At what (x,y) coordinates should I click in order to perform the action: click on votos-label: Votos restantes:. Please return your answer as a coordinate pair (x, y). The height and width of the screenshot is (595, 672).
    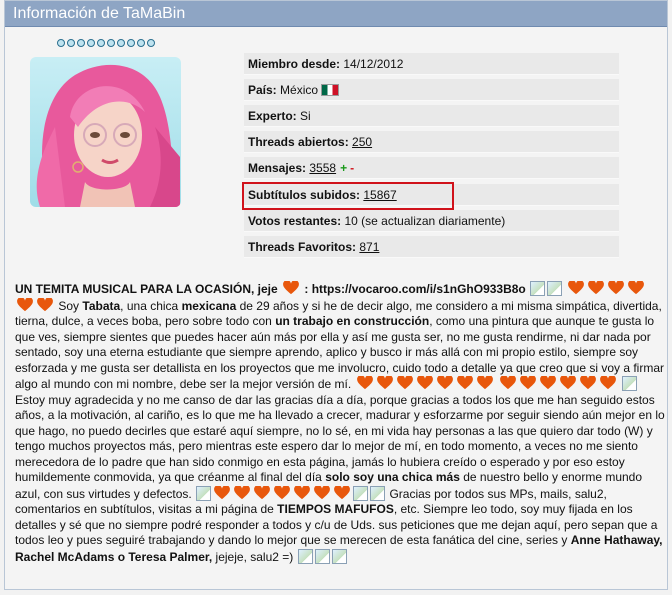
    Looking at the image, I should click on (295, 221).